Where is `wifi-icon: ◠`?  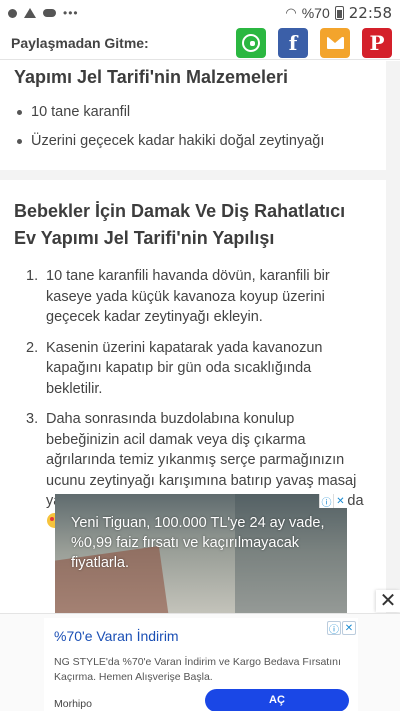 wifi-icon: ◠ is located at coordinates (291, 12).